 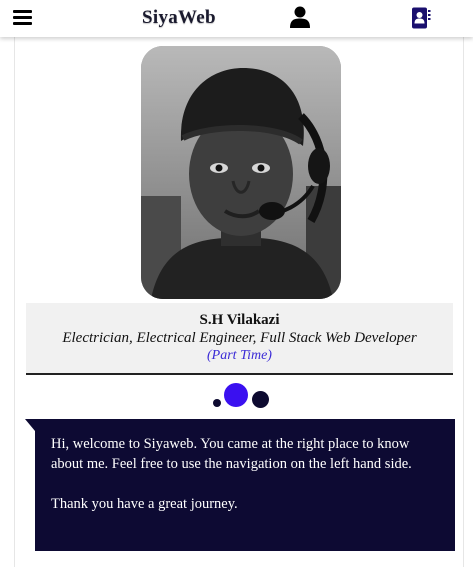 What do you see at coordinates (239, 355) in the screenshot?
I see `profile-note: (Part Time)` at bounding box center [239, 355].